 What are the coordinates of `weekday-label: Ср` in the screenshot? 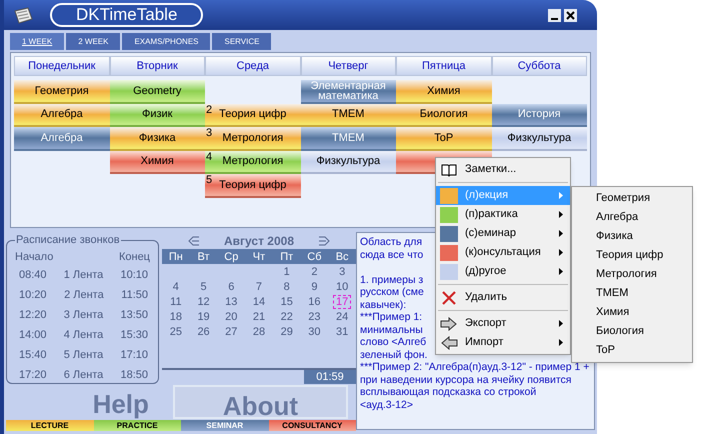 It's located at (231, 257).